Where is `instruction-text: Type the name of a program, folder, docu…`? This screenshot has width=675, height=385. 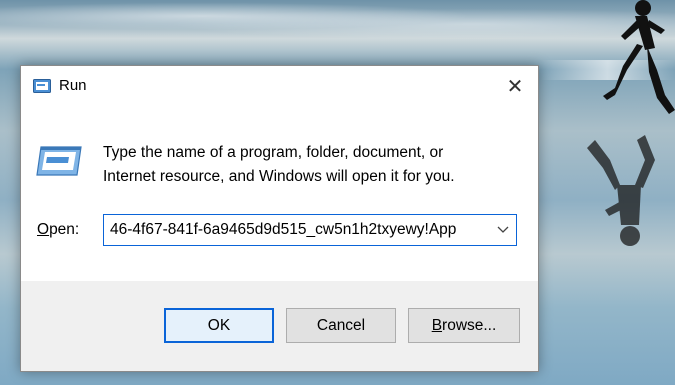
instruction-text: Type the name of a program, folder, docu… is located at coordinates (313, 165).